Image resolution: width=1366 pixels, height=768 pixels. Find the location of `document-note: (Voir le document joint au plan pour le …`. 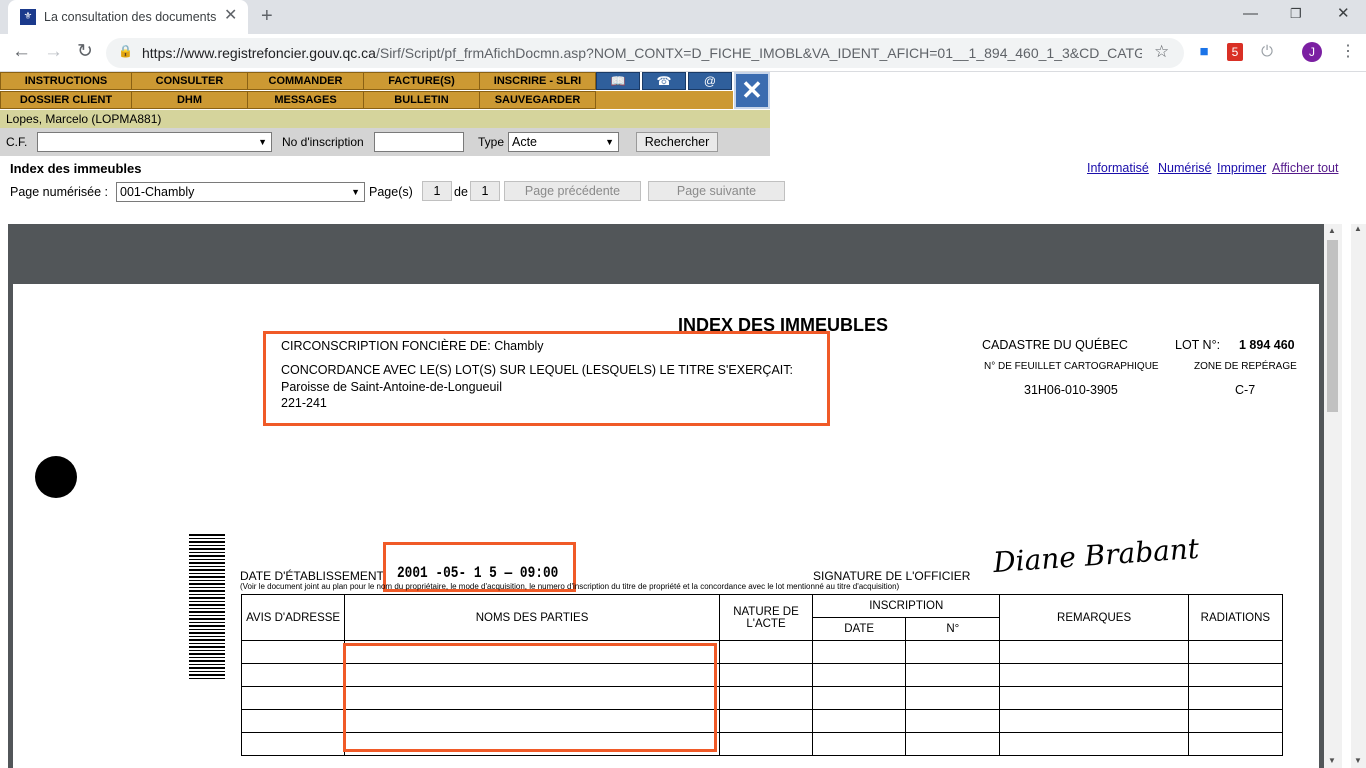

document-note: (Voir le document joint au plan pour le … is located at coordinates (570, 586).